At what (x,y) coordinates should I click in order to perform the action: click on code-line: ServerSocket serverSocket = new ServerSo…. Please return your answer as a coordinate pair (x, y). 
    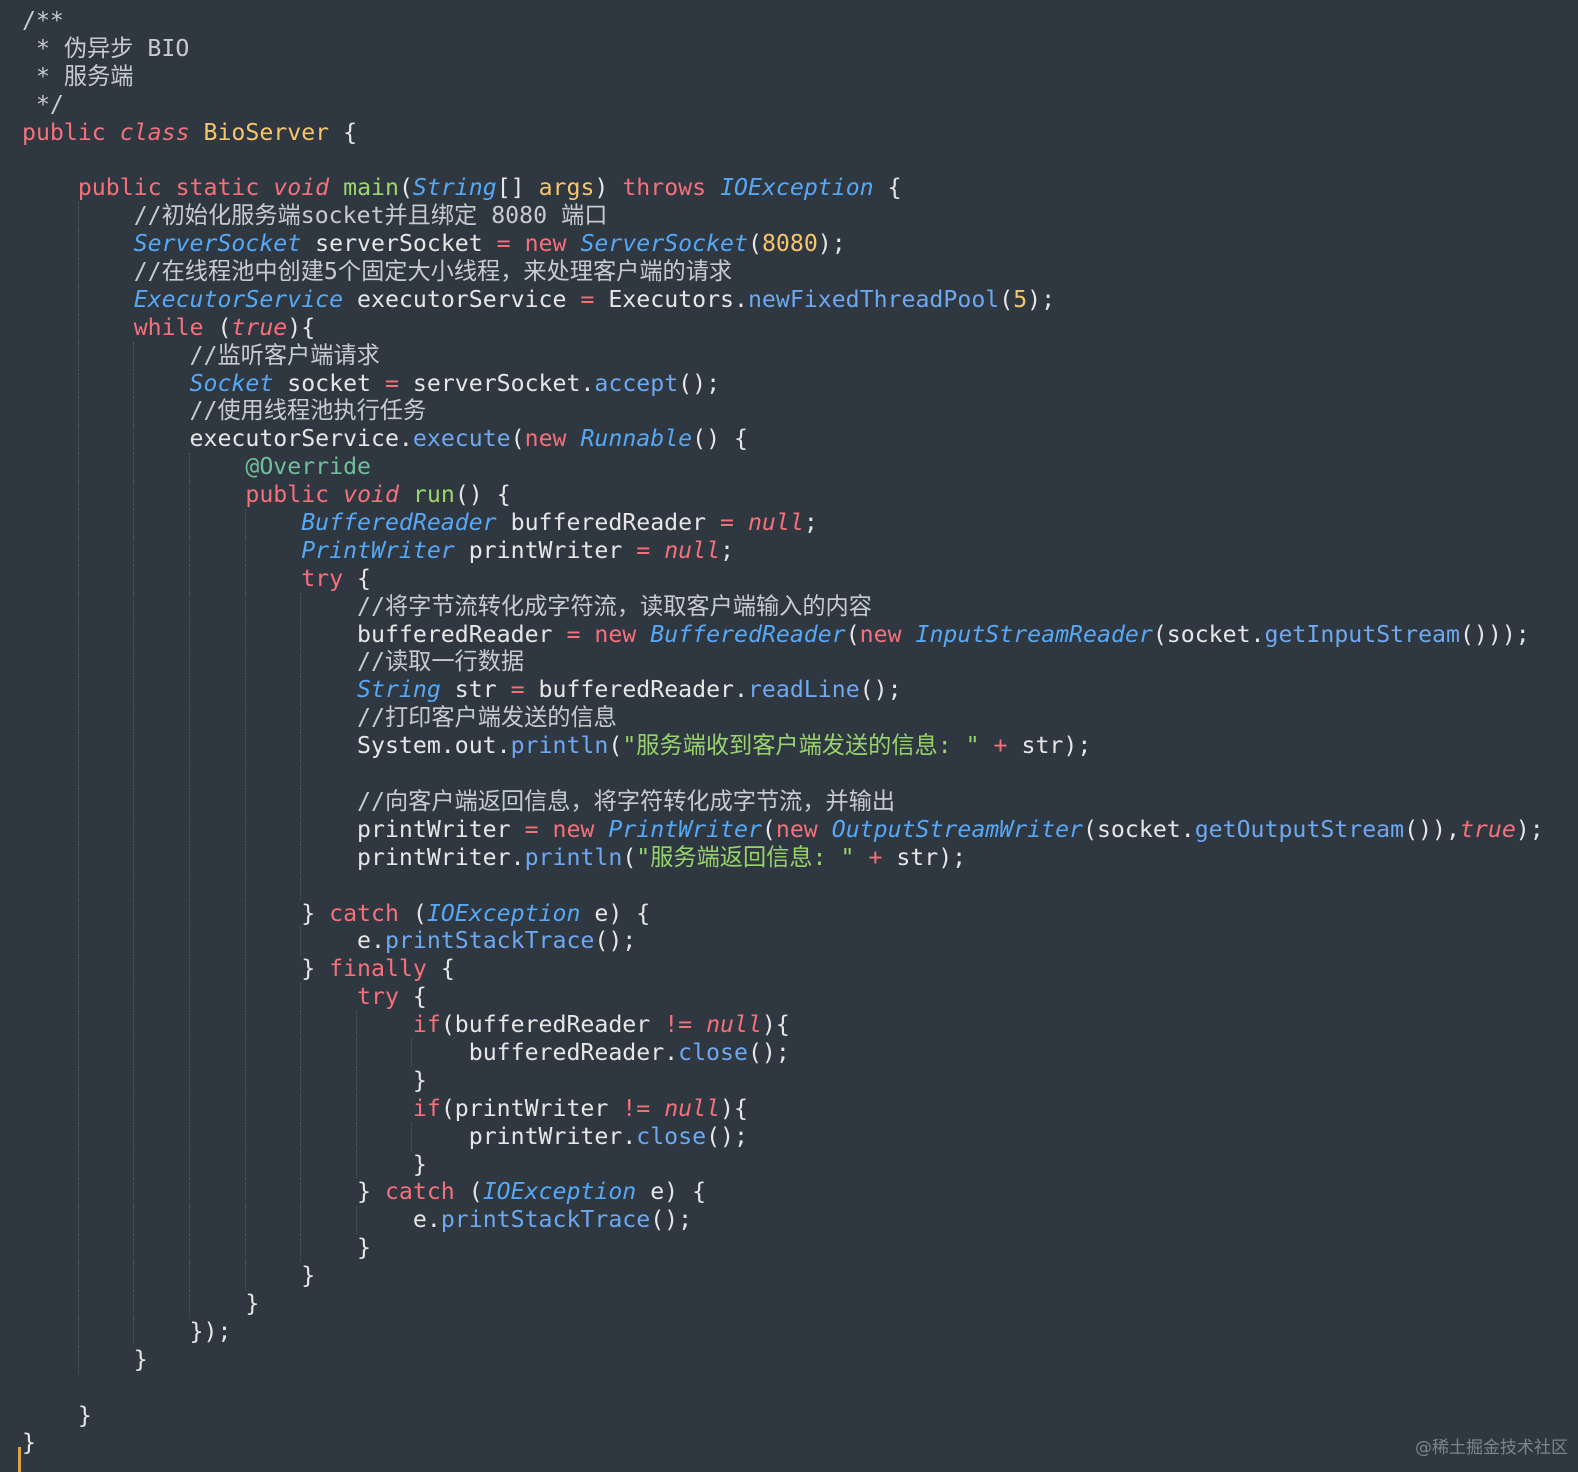
    Looking at the image, I should click on (783, 244).